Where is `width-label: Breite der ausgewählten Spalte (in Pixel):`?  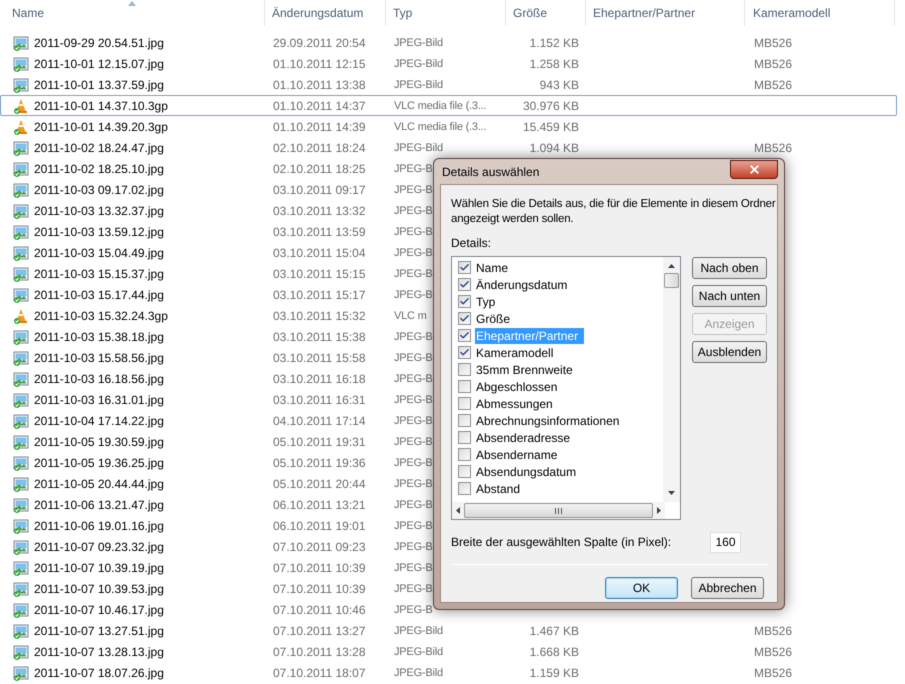
width-label: Breite der ausgewählten Spalte (in Pixel): is located at coordinates (561, 542).